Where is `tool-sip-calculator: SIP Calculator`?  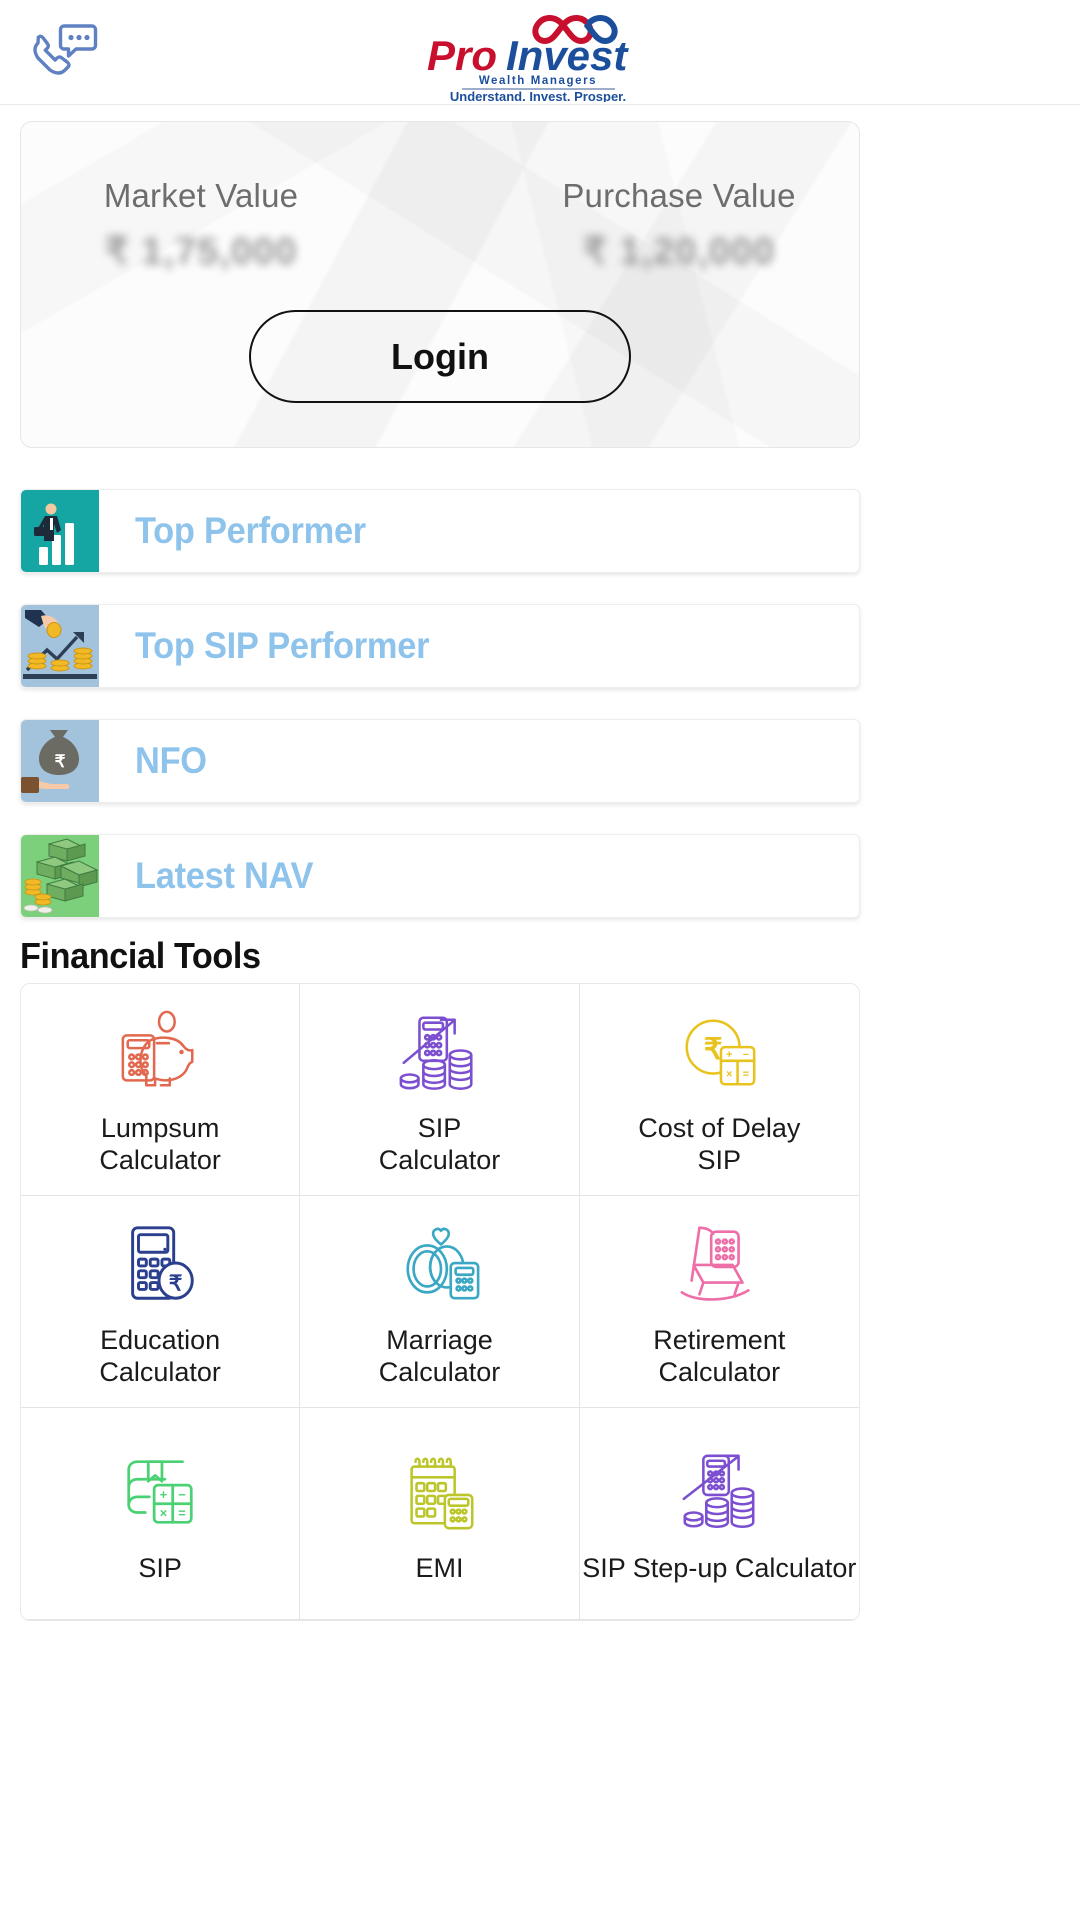 tool-sip-calculator: SIP Calculator is located at coordinates (440, 1090).